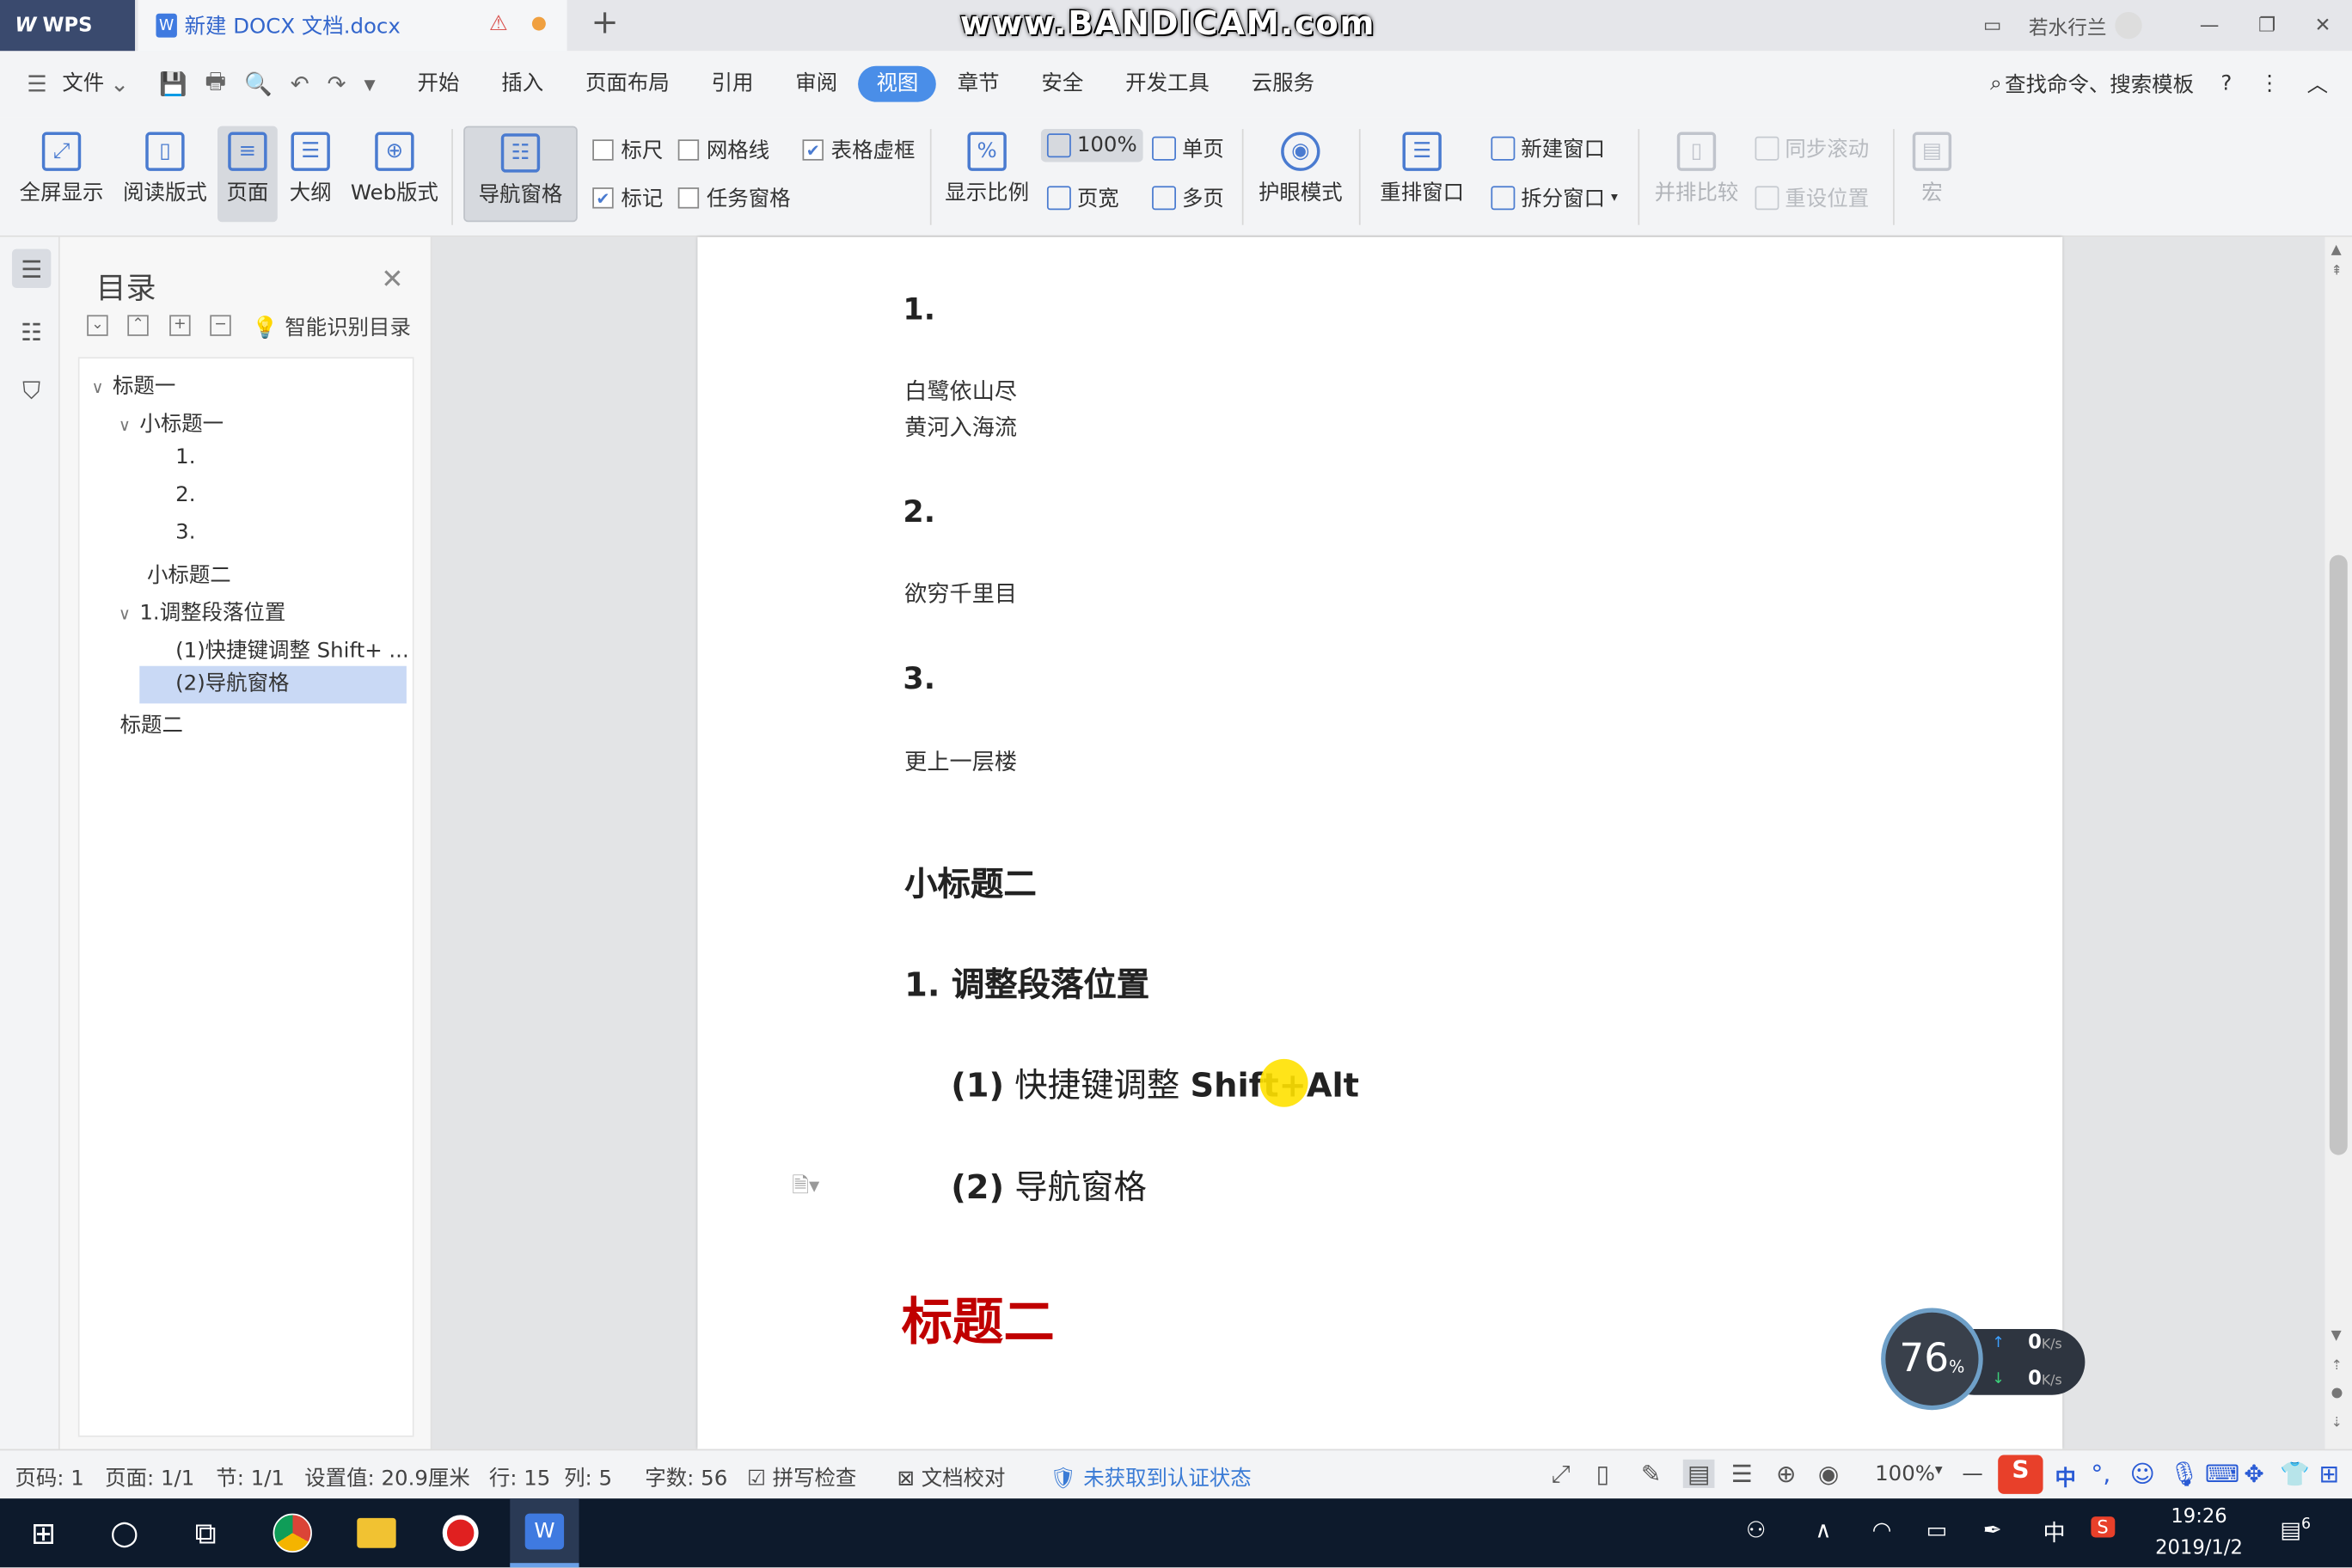 This screenshot has width=2352, height=1568. Describe the element at coordinates (438, 84) in the screenshot. I see `menu-start: 开始` at that location.